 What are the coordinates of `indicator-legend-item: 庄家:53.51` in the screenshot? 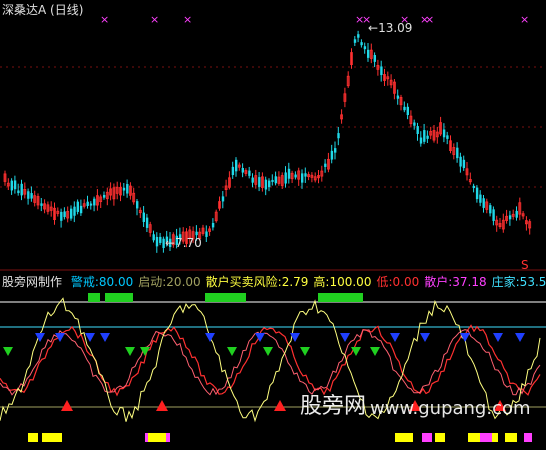 It's located at (518, 282).